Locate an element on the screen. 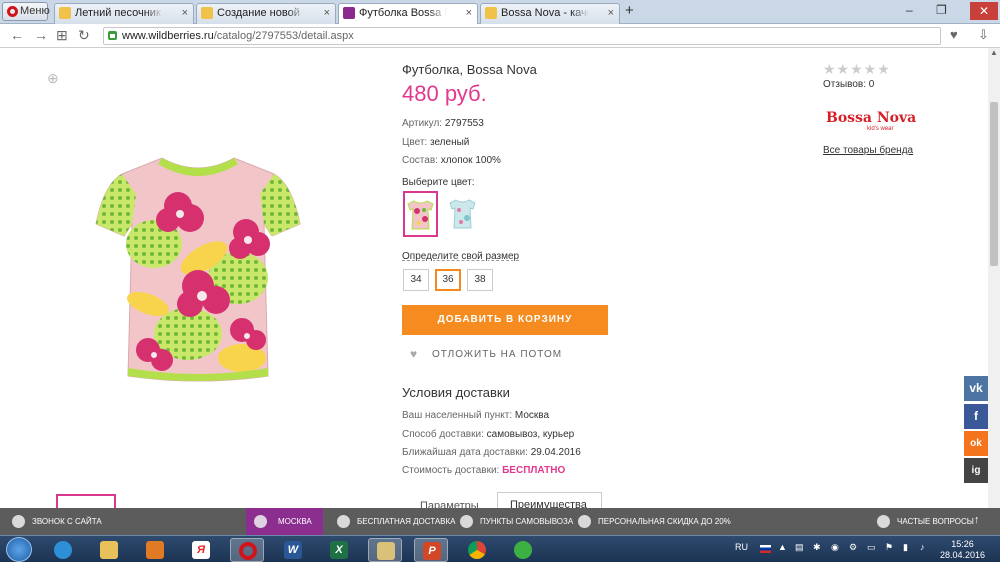  volume-icon: ♪ is located at coordinates (922, 547).